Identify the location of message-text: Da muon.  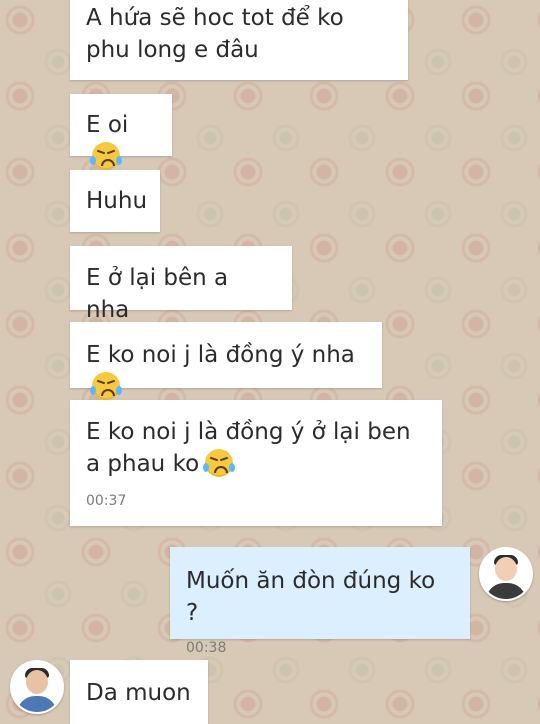
(138, 693).